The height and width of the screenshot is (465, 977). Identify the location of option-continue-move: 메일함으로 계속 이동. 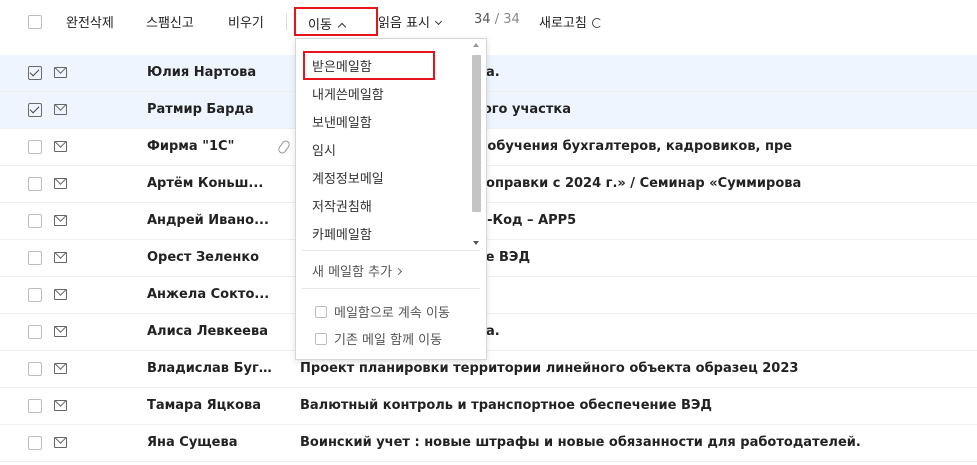
(382, 311).